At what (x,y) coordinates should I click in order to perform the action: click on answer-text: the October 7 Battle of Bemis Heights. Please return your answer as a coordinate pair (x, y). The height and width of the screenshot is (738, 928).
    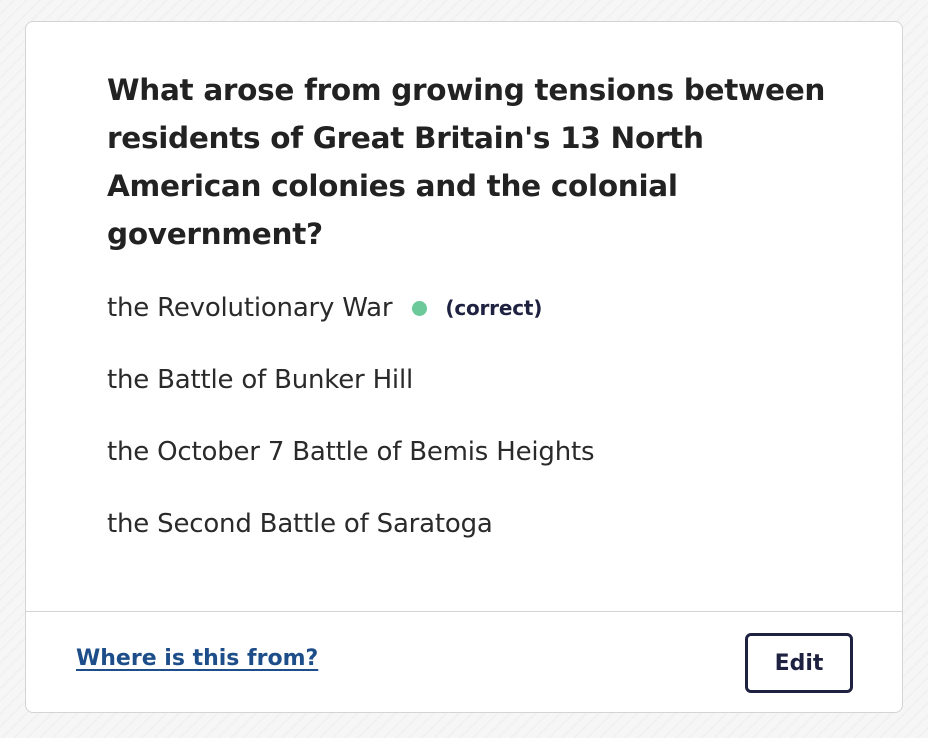
    Looking at the image, I should click on (351, 452).